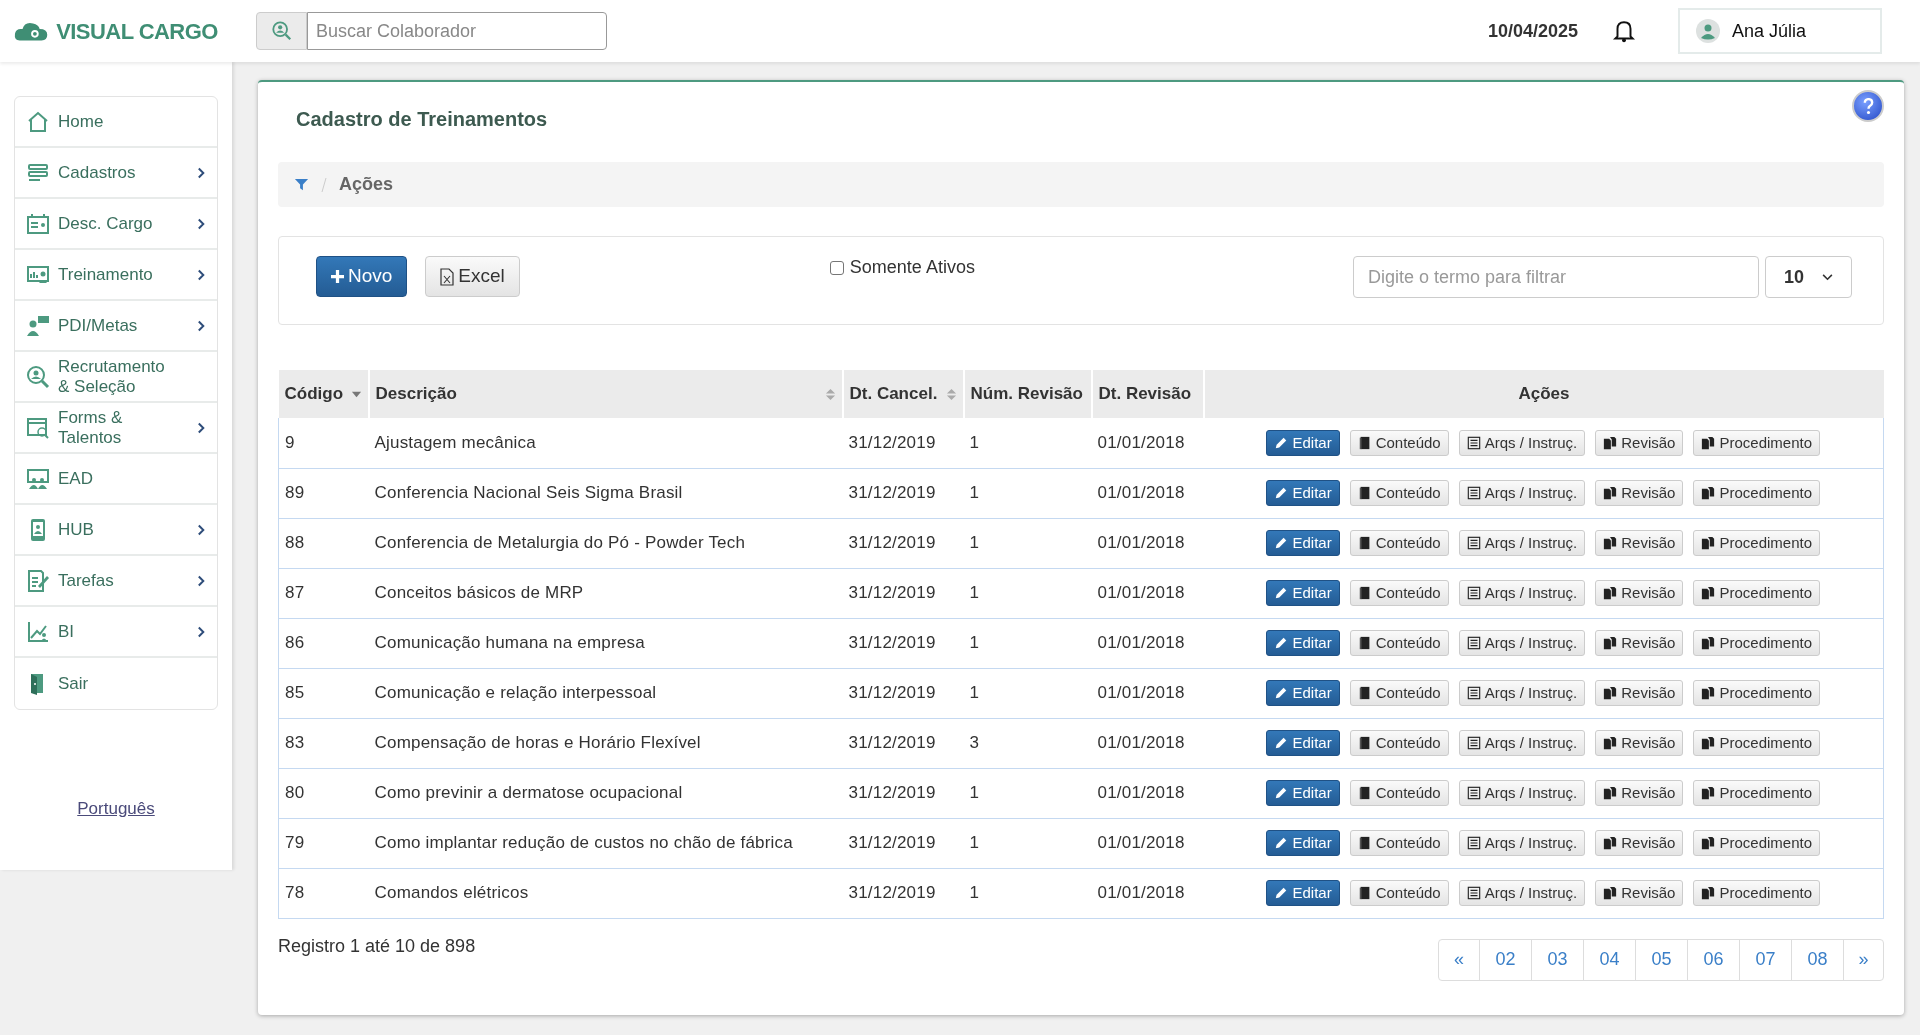 The image size is (1920, 1035). Describe the element at coordinates (1027, 394) in the screenshot. I see `column-header: Núm. Revisão` at that location.